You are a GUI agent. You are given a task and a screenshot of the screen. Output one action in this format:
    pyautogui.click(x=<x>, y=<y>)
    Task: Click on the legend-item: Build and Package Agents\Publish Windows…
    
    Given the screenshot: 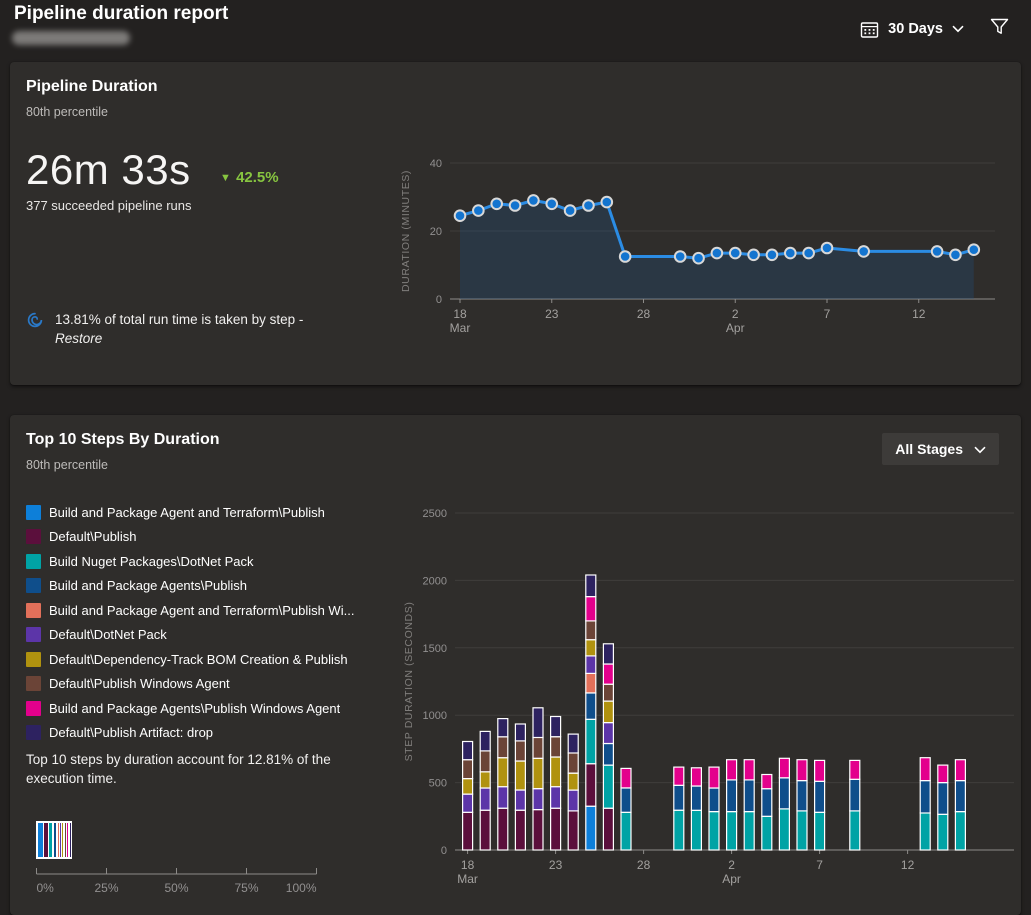 What is the action you would take?
    pyautogui.click(x=211, y=708)
    